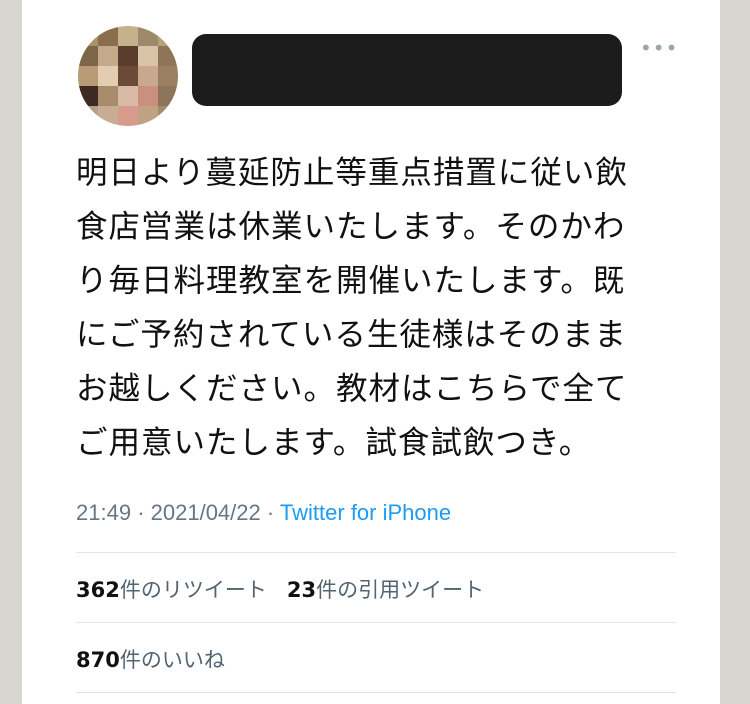 This screenshot has width=750, height=704. Describe the element at coordinates (657, 48) in the screenshot. I see `more-horizontal-icon: •••` at that location.